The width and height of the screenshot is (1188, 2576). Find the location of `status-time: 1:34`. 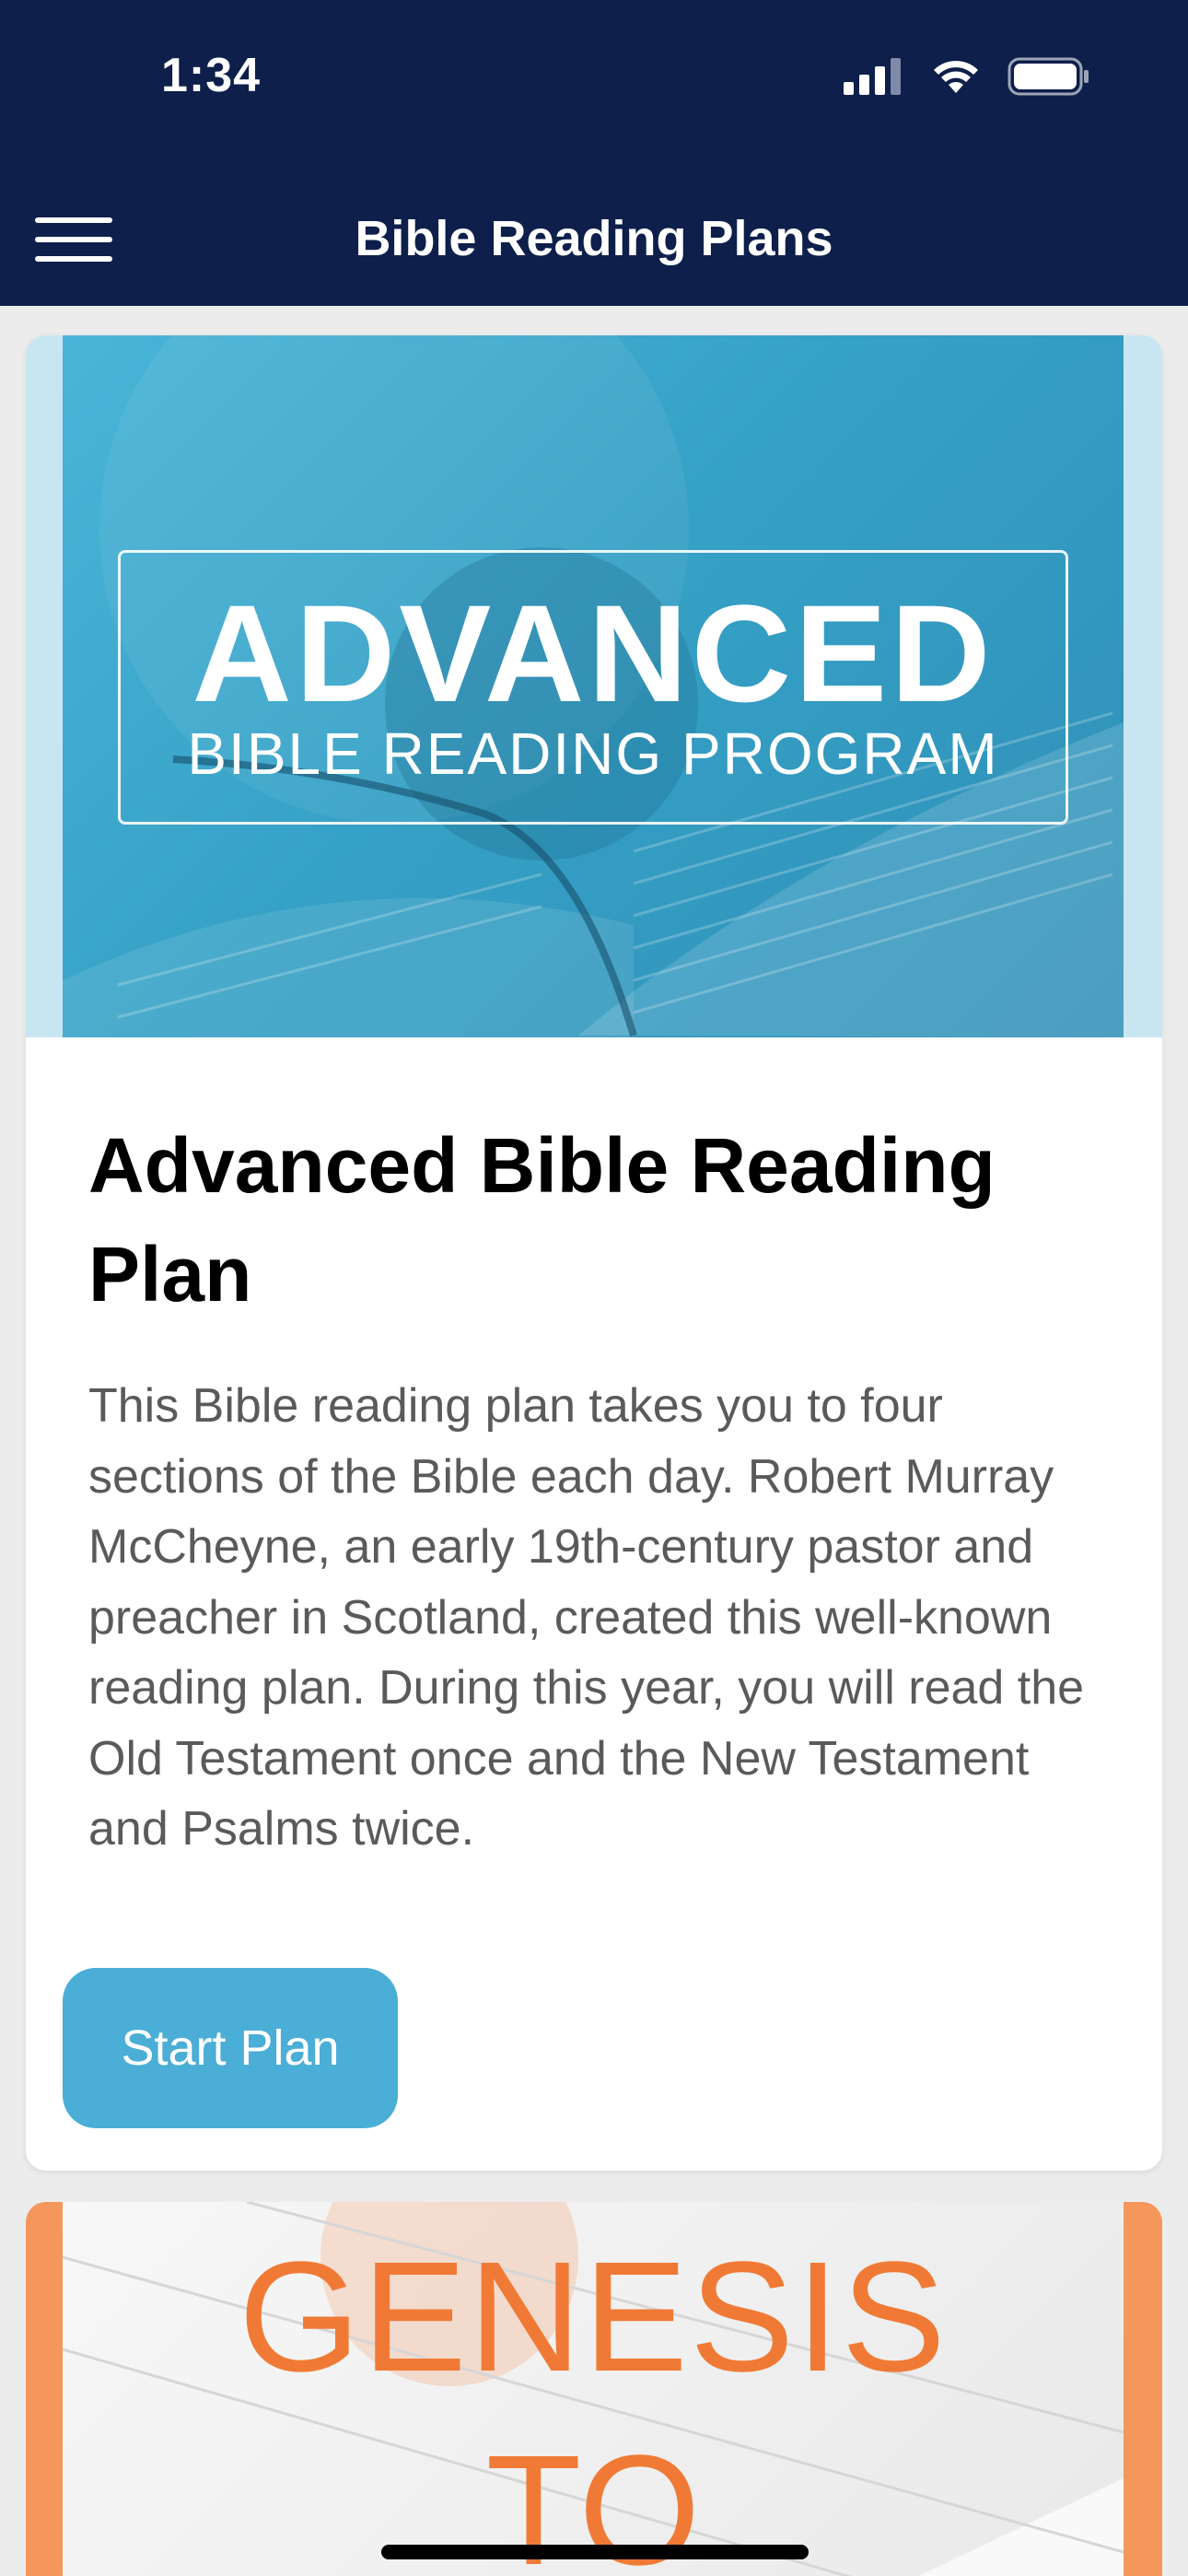

status-time: 1:34 is located at coordinates (211, 75).